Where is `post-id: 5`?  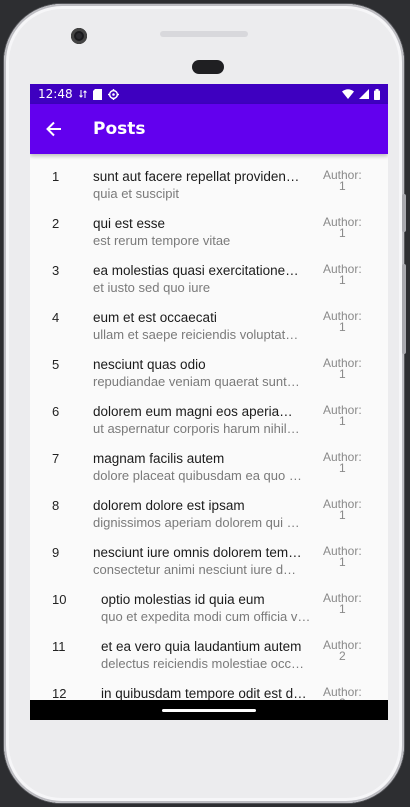
post-id: 5 is located at coordinates (56, 364).